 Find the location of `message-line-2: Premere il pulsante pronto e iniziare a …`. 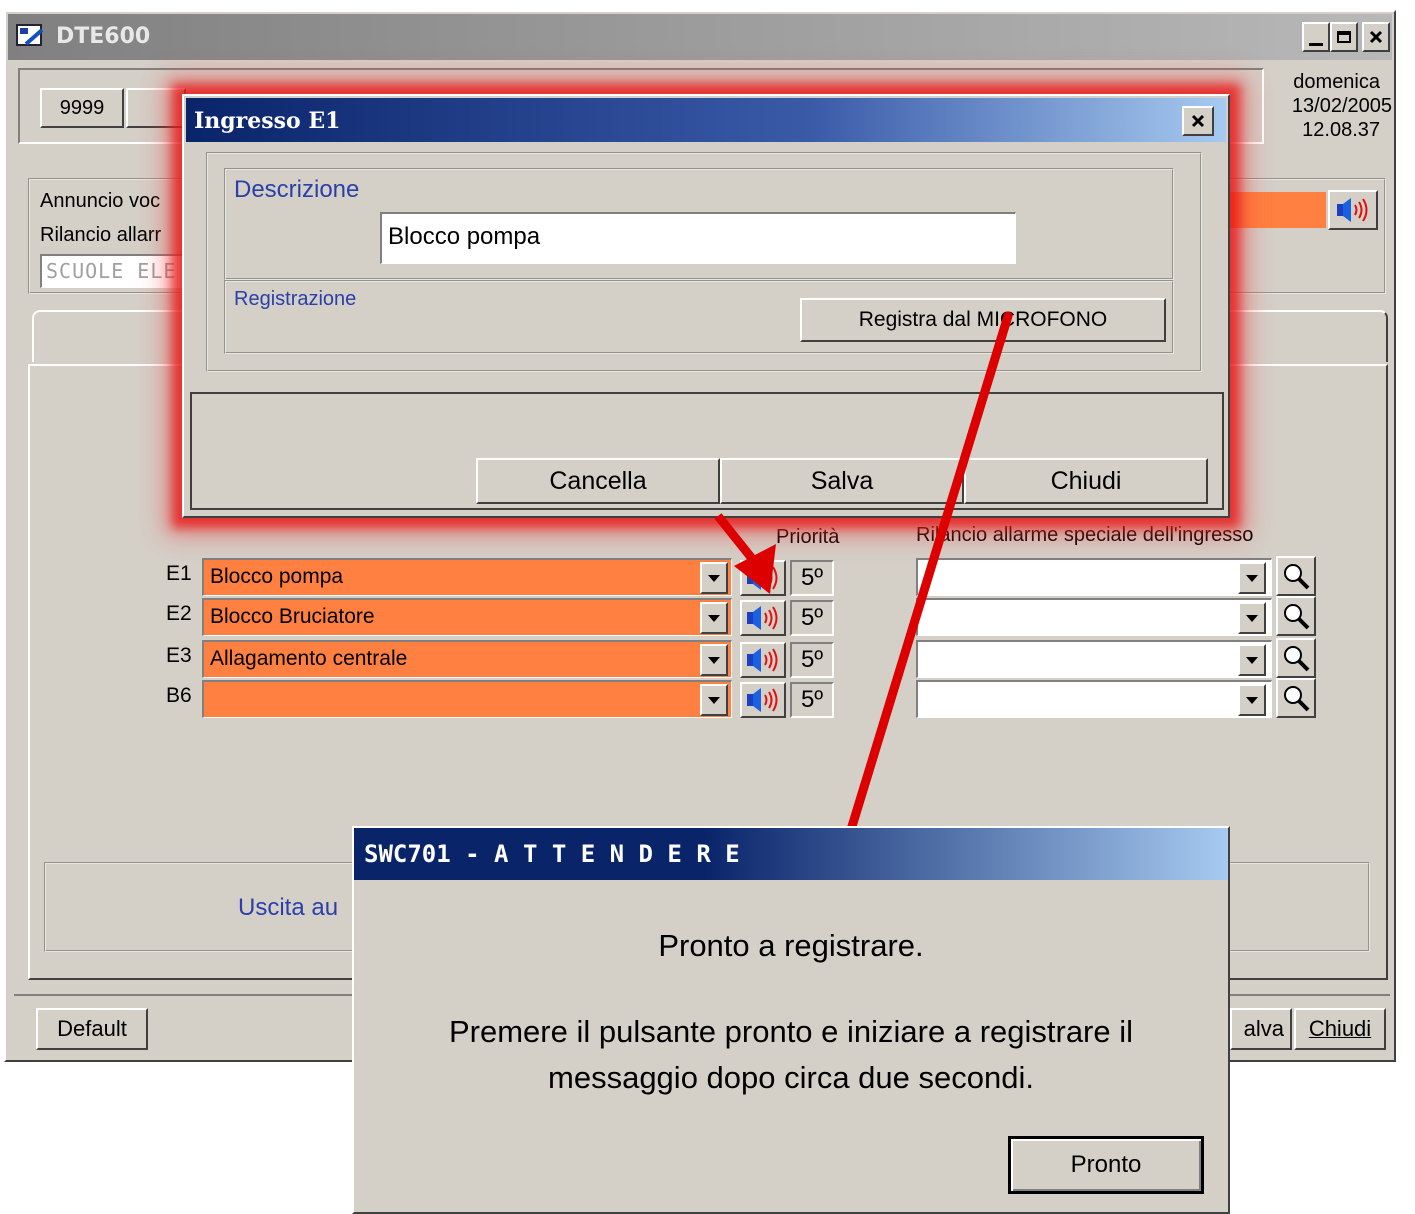

message-line-2: Premere il pulsante pronto e iniziare a … is located at coordinates (791, 1031).